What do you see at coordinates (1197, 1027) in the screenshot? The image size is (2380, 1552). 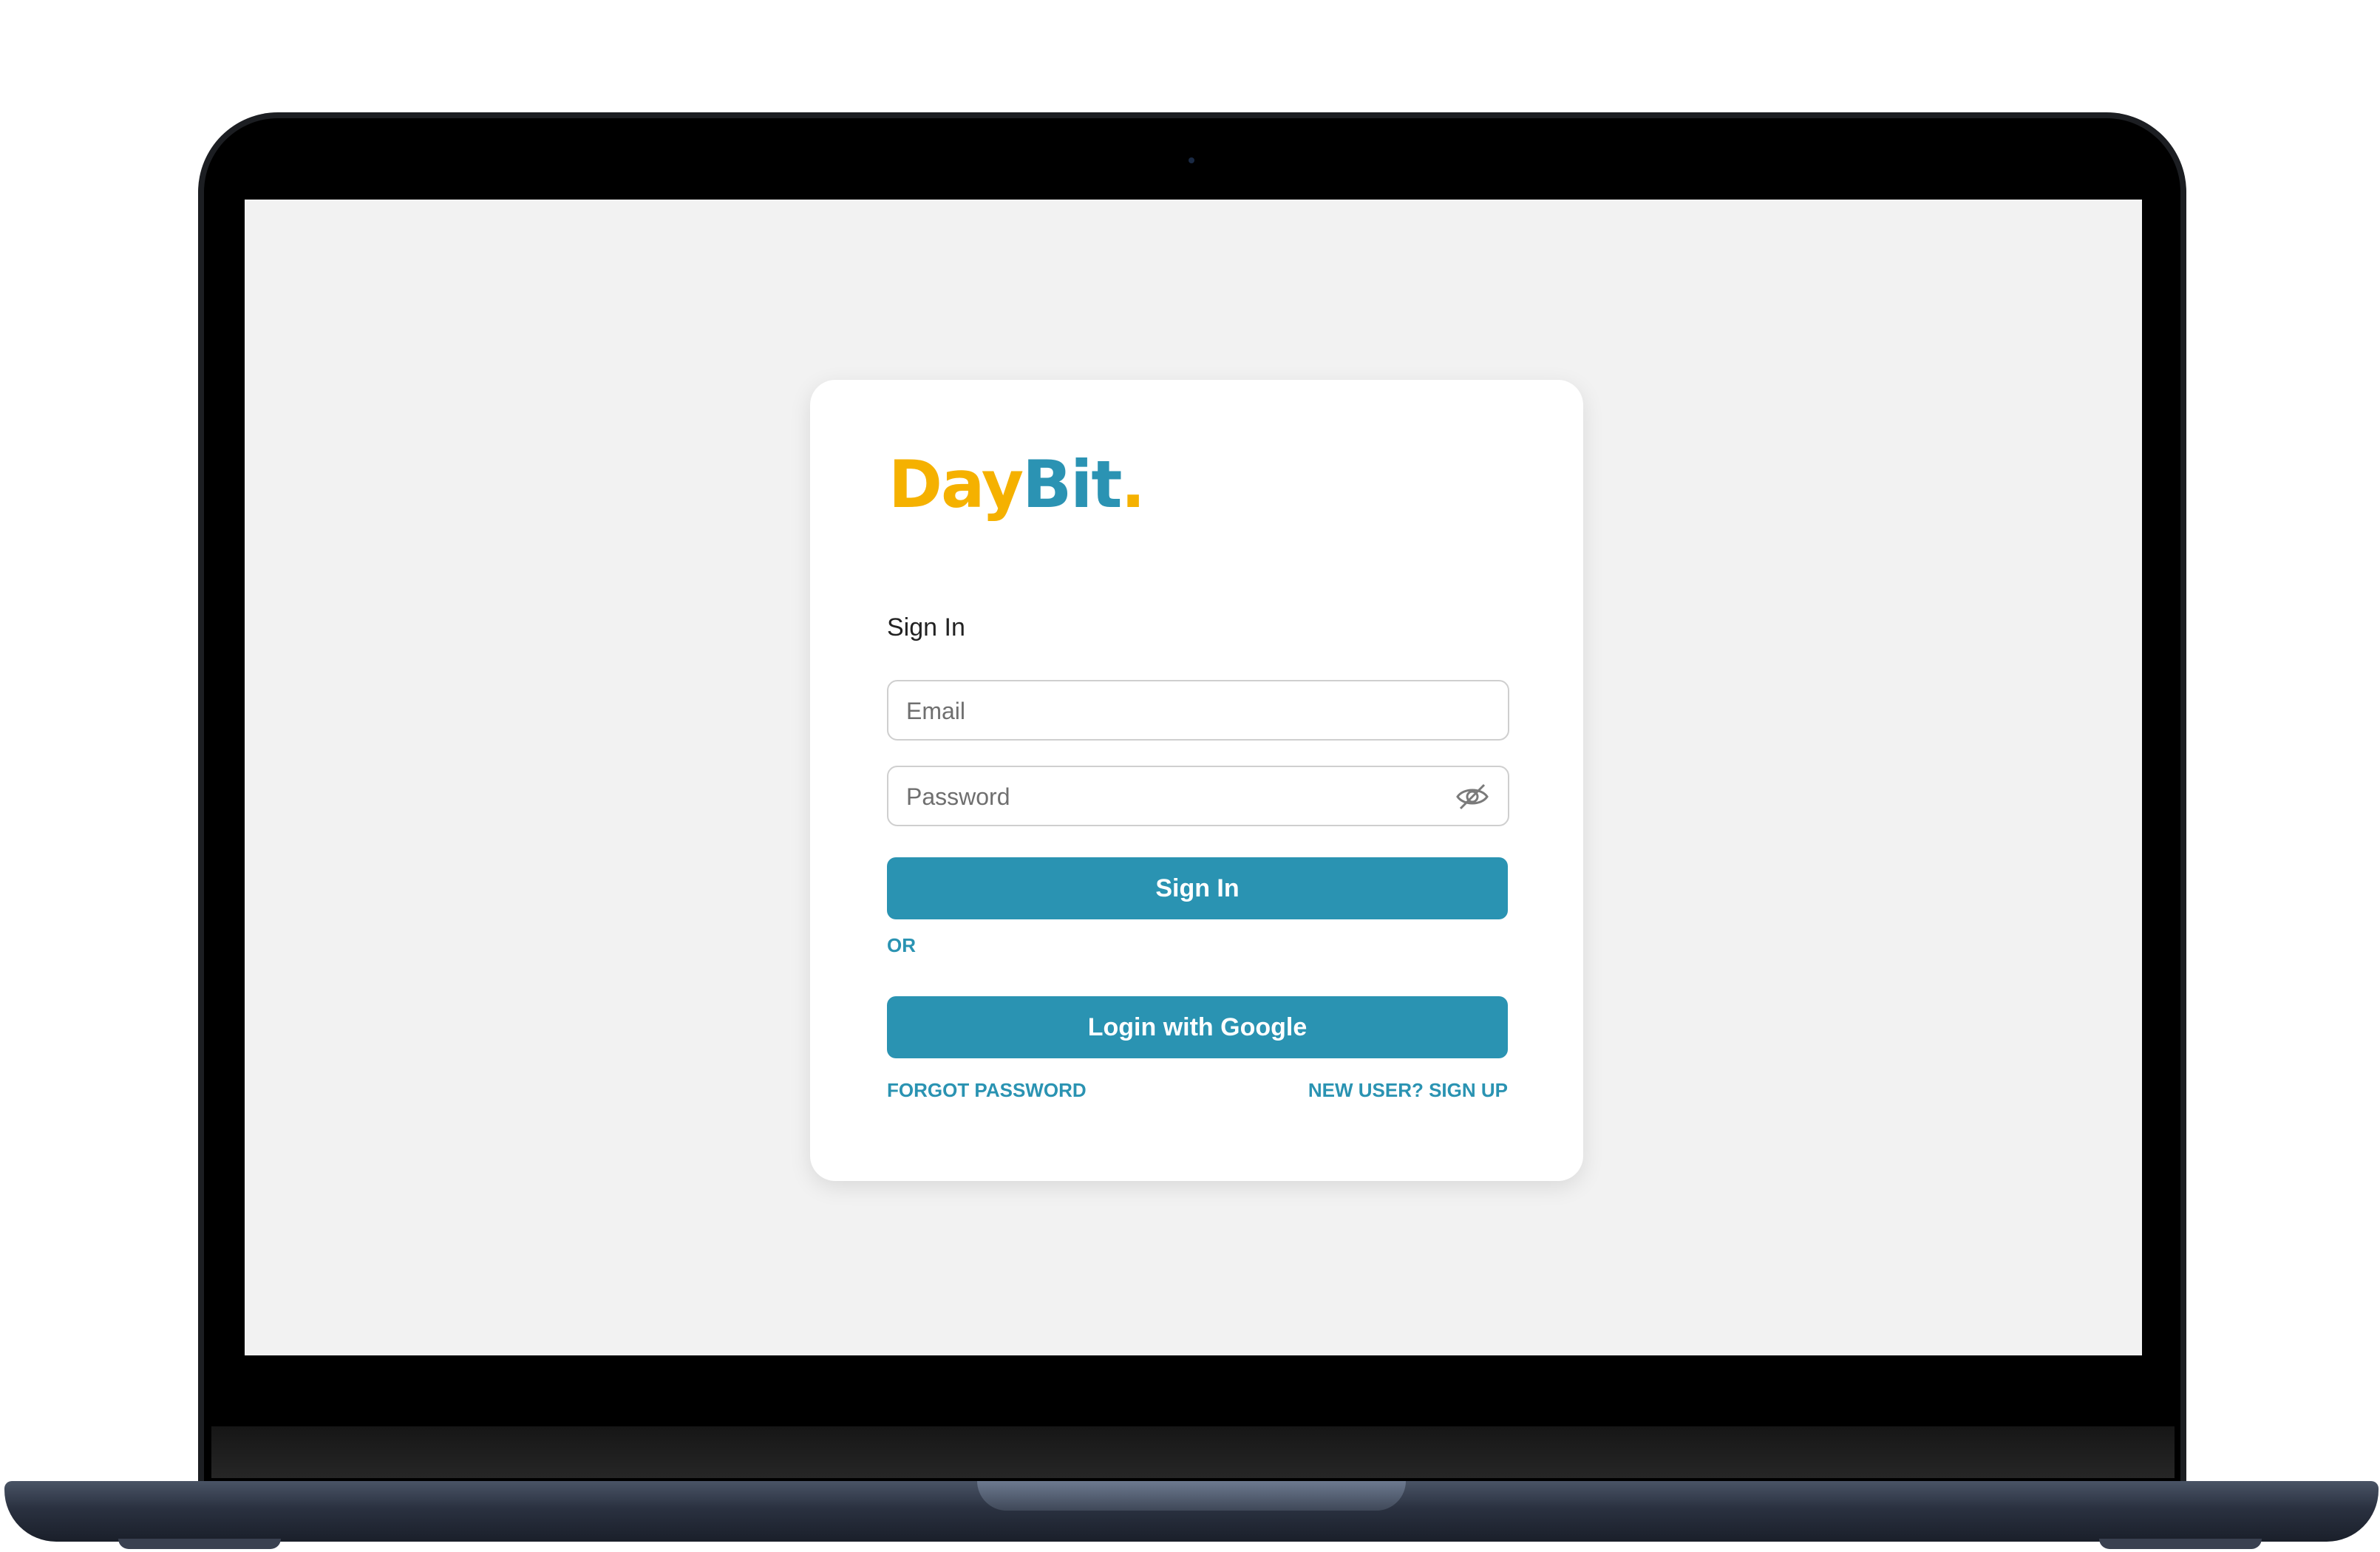 I see `login-with-google-button: Login with Google` at bounding box center [1197, 1027].